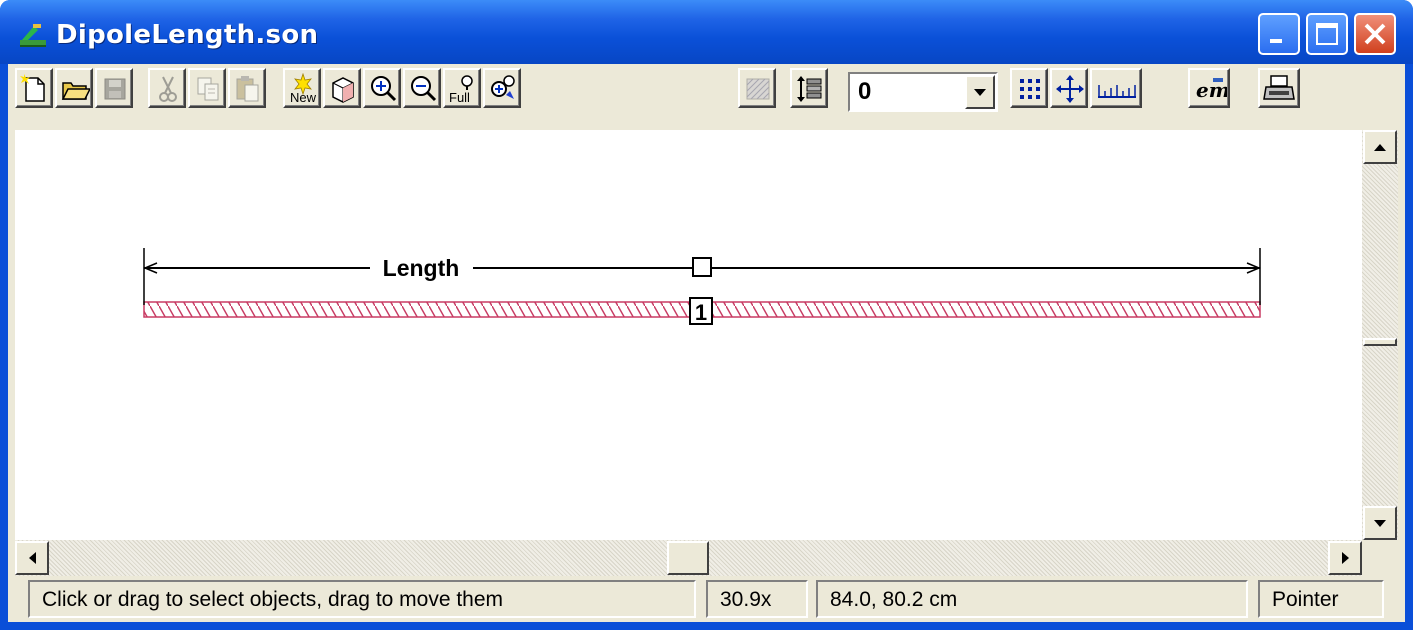 Image resolution: width=1413 pixels, height=630 pixels. I want to click on new-file-button, so click(34, 88).